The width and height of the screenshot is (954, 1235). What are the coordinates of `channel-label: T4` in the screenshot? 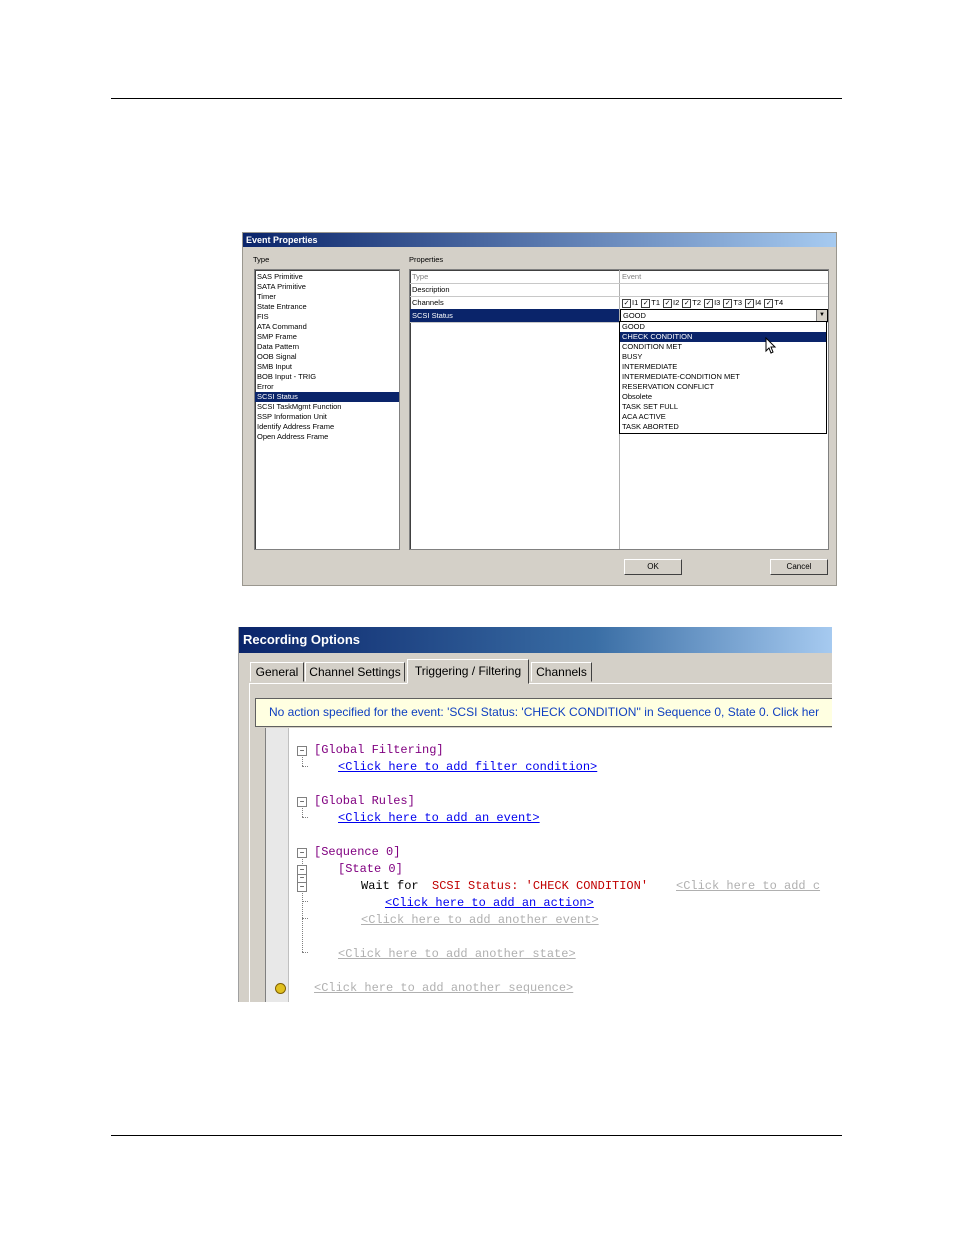 It's located at (779, 302).